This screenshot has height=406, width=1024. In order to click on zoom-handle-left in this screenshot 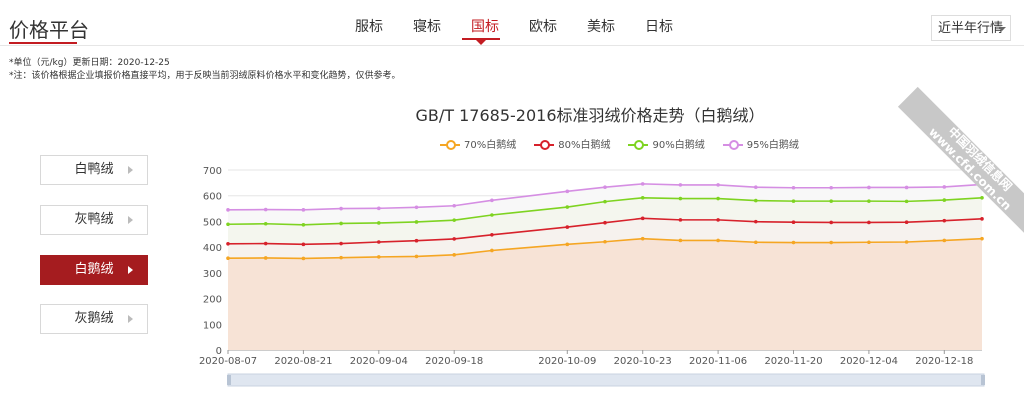, I will do `click(229, 380)`.